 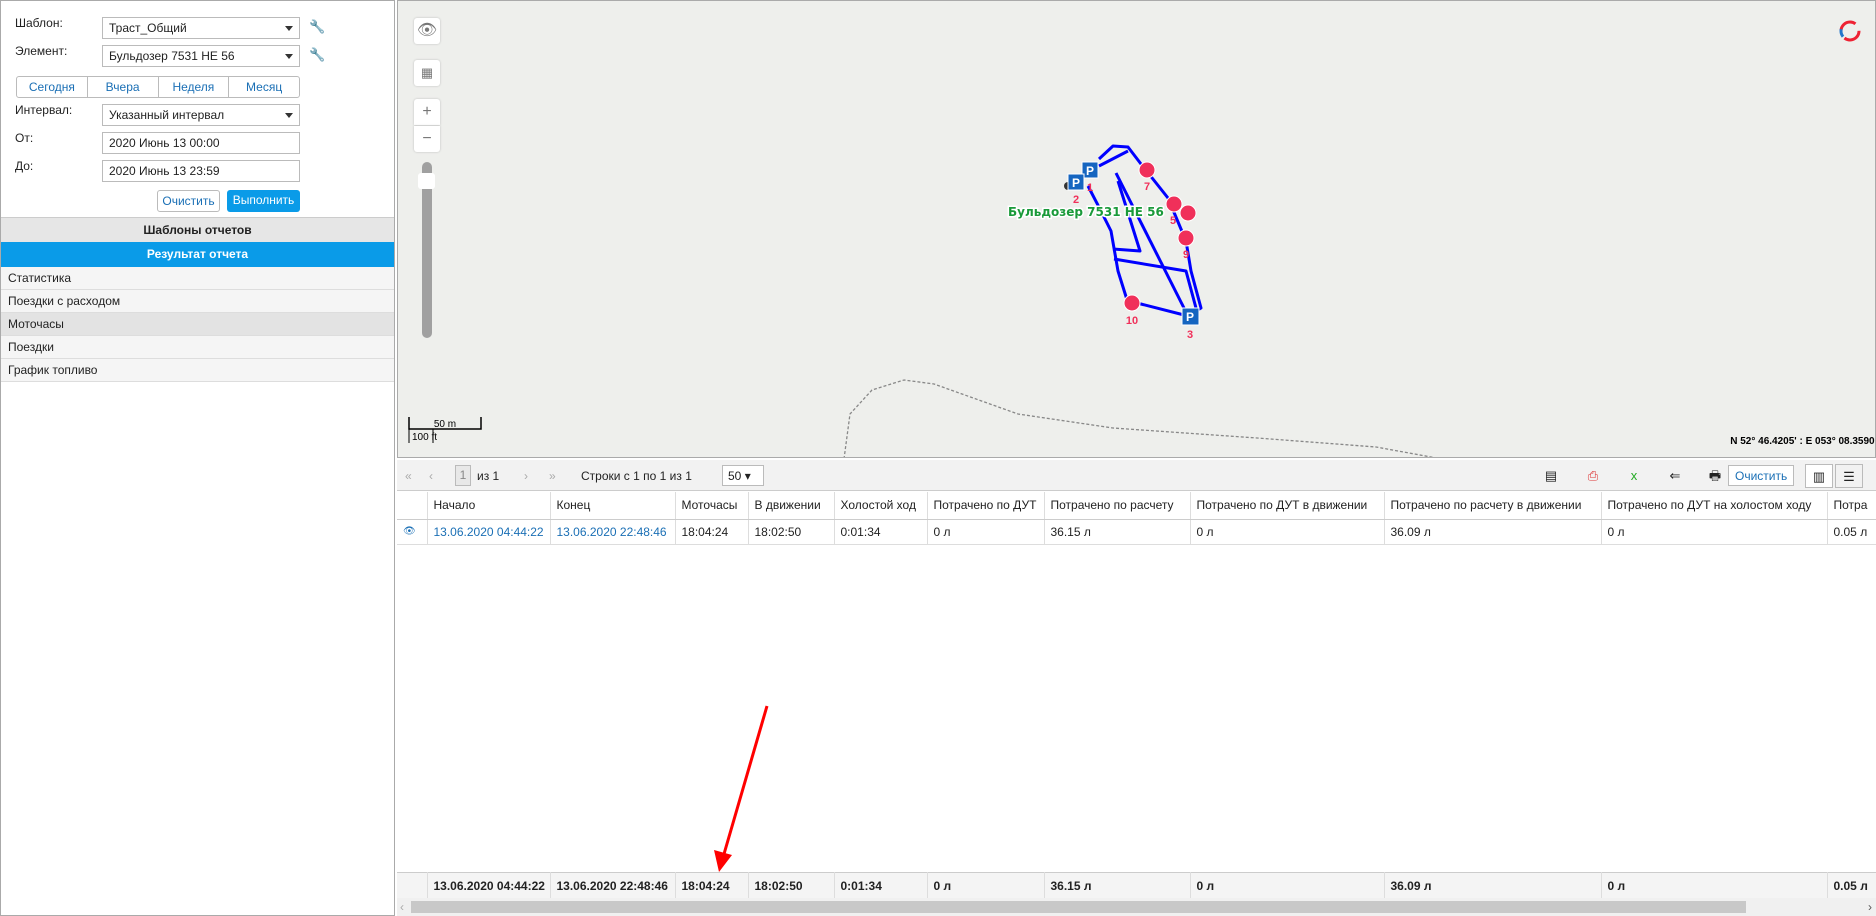 I want to click on column-header: В движении, so click(x=791, y=506).